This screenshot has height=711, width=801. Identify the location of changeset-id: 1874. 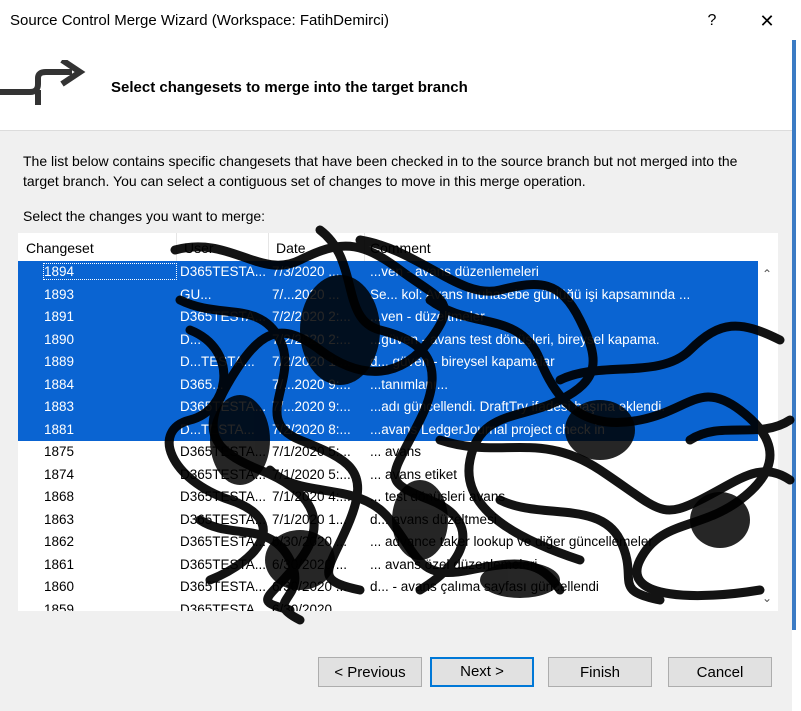
(59, 474).